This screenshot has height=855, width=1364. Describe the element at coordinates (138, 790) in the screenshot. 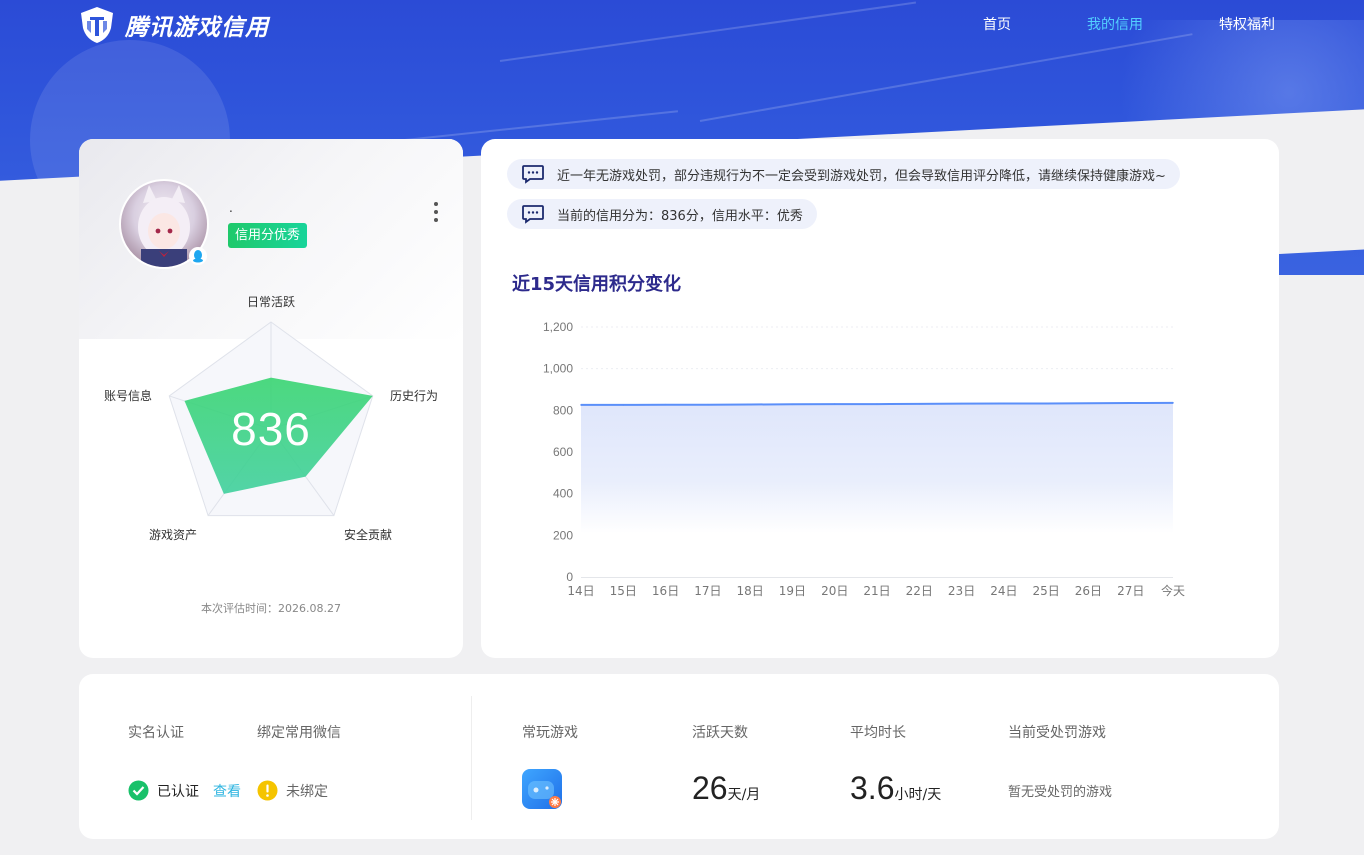

I see `check-circle-icon` at that location.